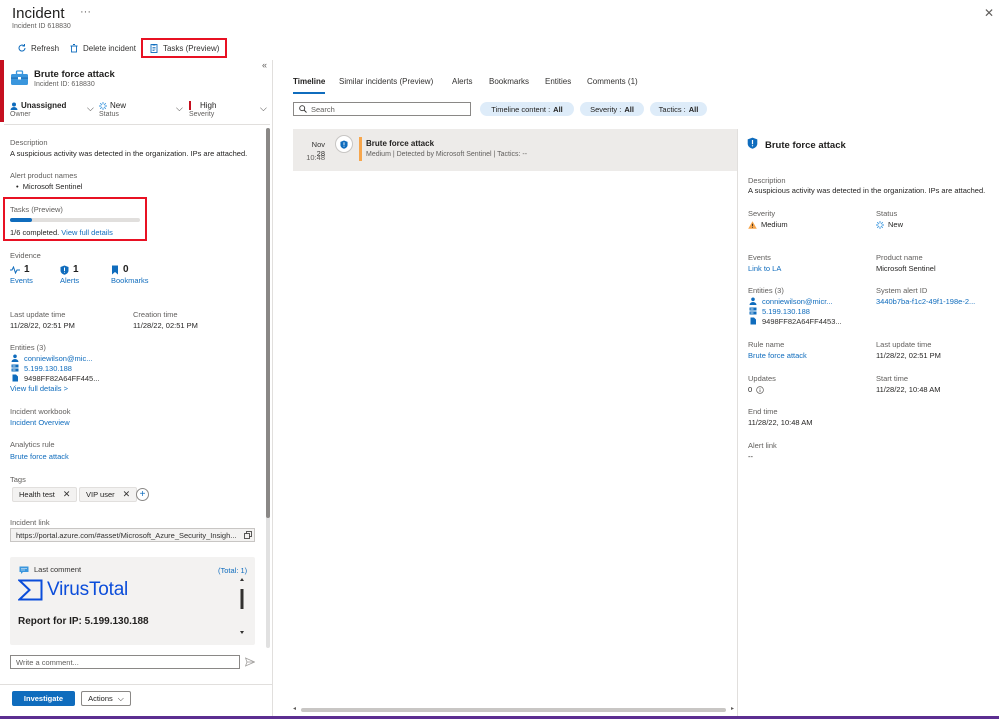 This screenshot has width=999, height=719. What do you see at coordinates (386, 81) in the screenshot?
I see `tab-similar-incidents: Similar incidents (Preview)` at bounding box center [386, 81].